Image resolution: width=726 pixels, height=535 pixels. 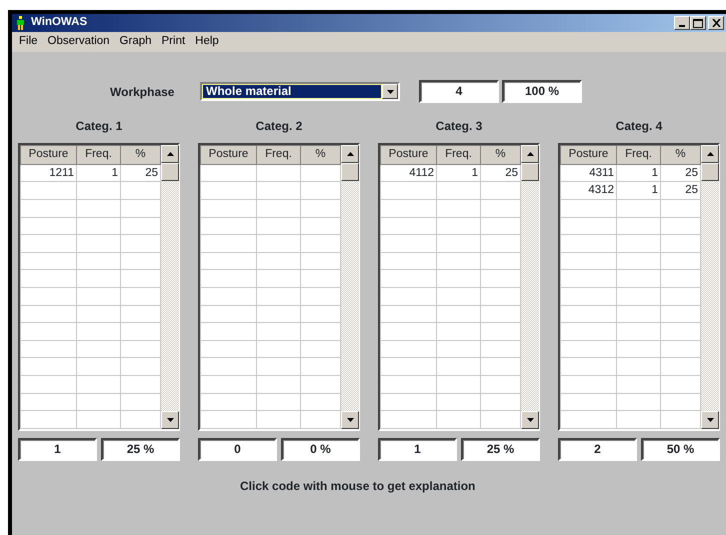 I want to click on close-button, so click(x=716, y=23).